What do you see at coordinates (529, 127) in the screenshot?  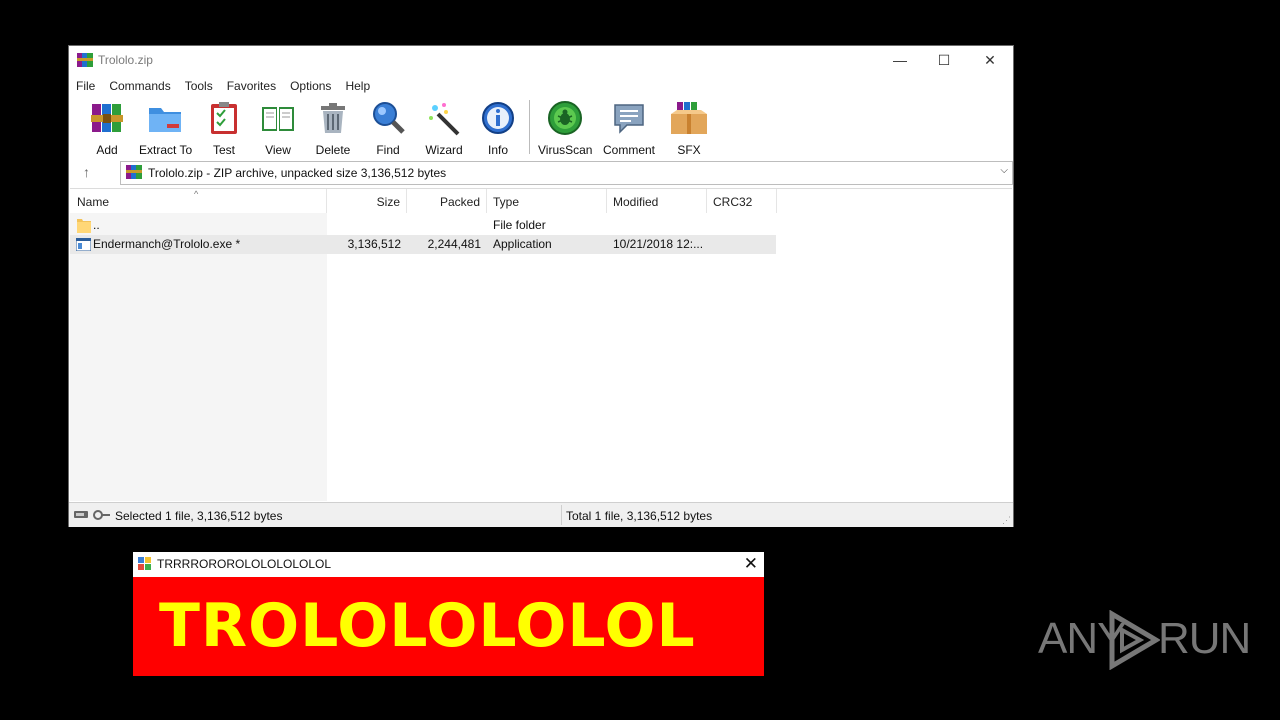 I see `toolbar-separator` at bounding box center [529, 127].